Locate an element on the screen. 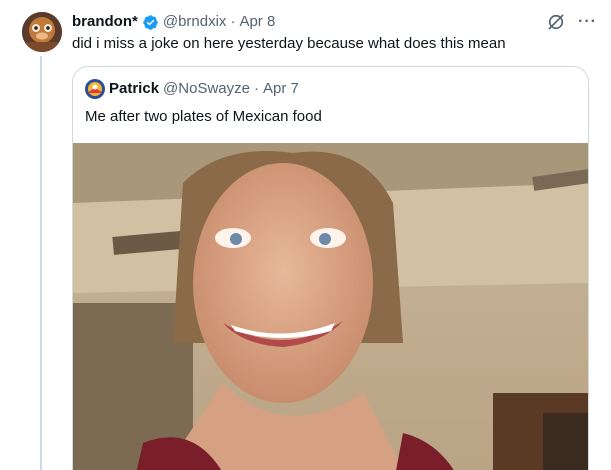  quoted-author-handle: @NoSwayze is located at coordinates (206, 89).